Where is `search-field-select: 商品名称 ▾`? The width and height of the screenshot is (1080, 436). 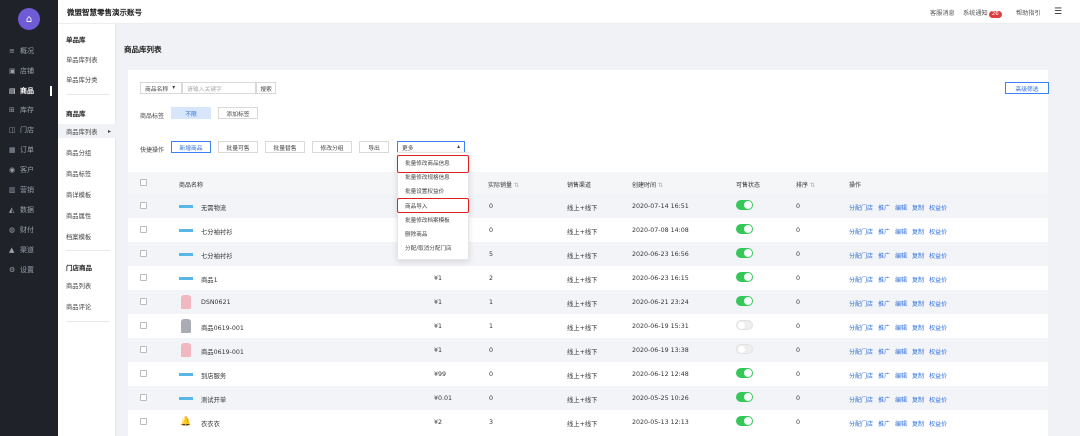
search-field-select: 商品名称 ▾ is located at coordinates (161, 88).